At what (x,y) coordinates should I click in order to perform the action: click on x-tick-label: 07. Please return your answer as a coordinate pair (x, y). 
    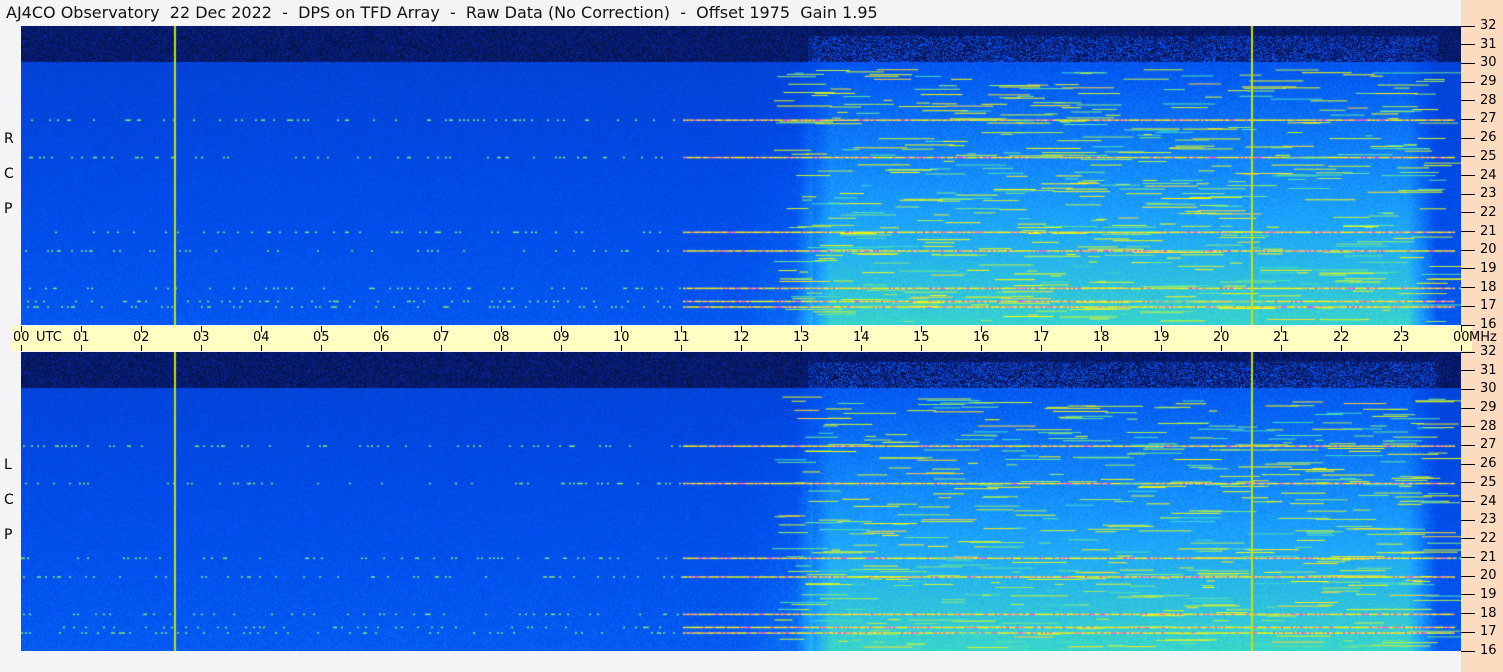
    Looking at the image, I should click on (441, 337).